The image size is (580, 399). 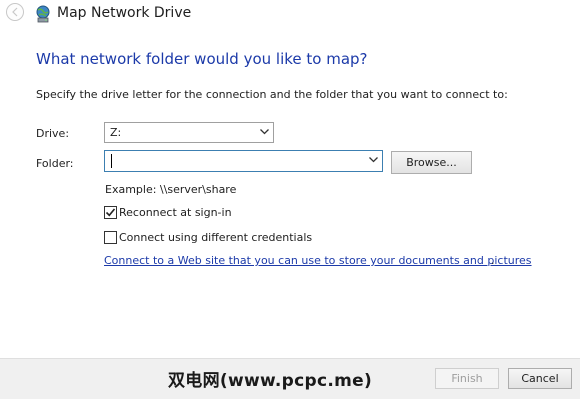 I want to click on network-drive-globe-icon, so click(x=43, y=14).